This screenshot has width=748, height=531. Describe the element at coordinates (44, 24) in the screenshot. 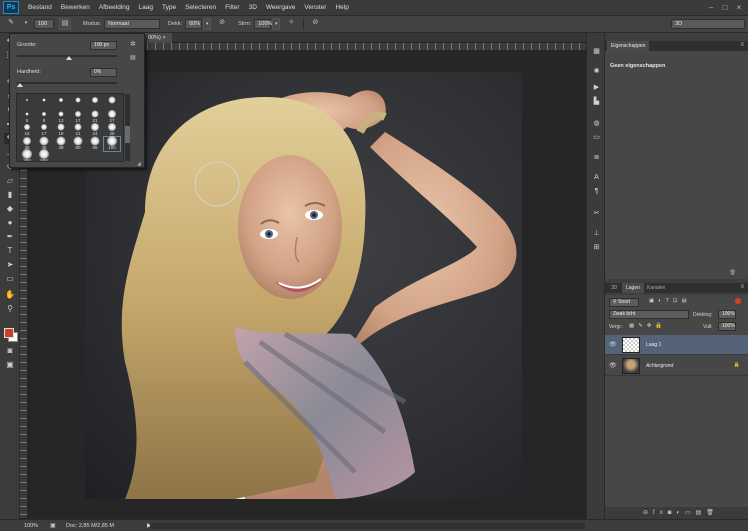

I see `brush-size-preview: 100` at that location.